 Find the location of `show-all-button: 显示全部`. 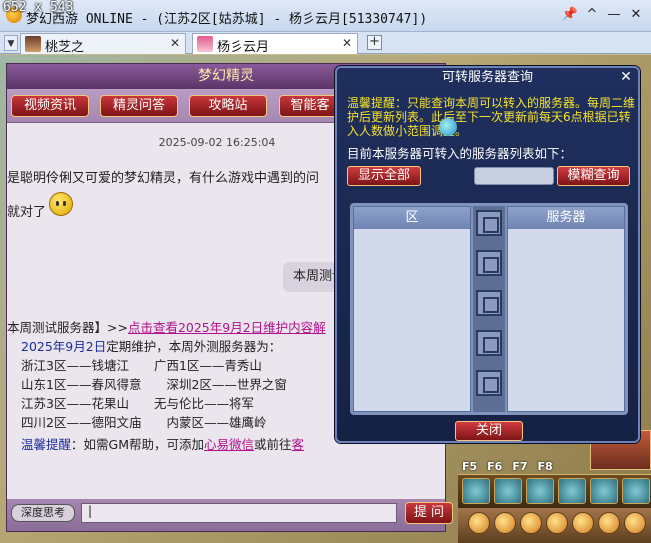

show-all-button: 显示全部 is located at coordinates (384, 176).